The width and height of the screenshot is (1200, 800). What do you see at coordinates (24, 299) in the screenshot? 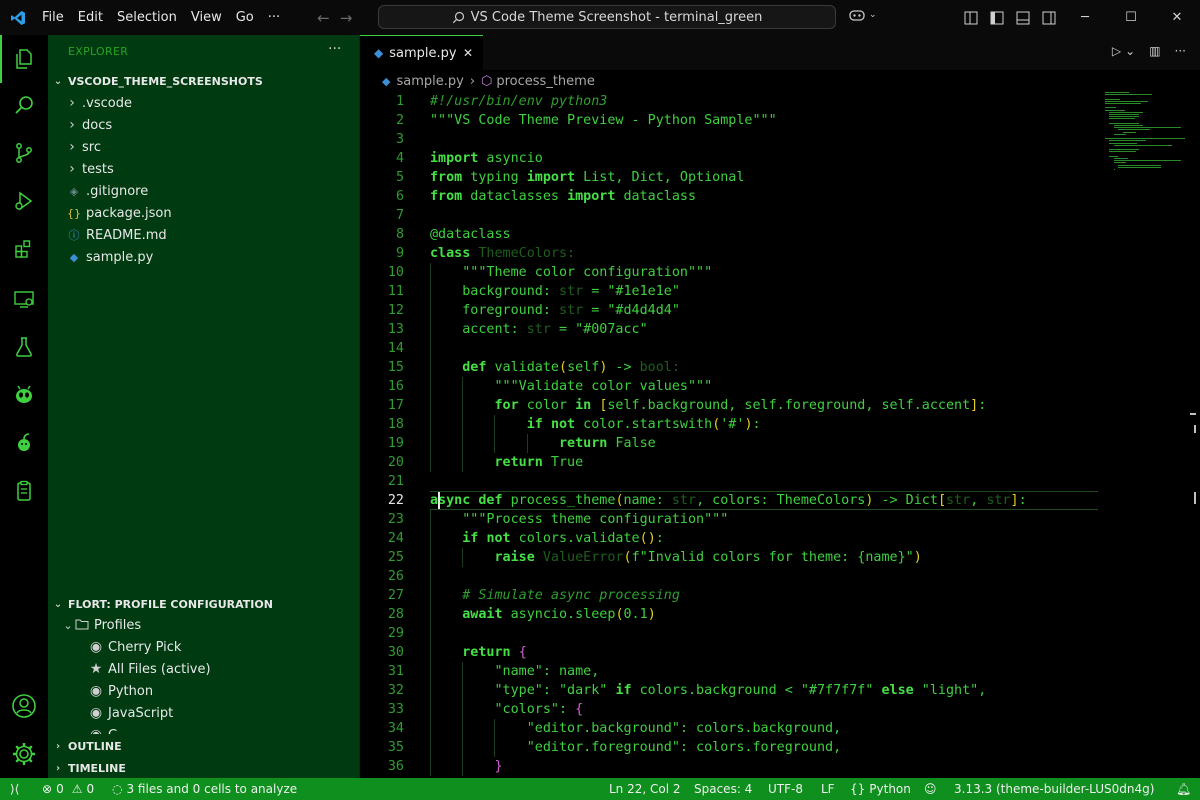
I see `remote-explorer-icon` at bounding box center [24, 299].